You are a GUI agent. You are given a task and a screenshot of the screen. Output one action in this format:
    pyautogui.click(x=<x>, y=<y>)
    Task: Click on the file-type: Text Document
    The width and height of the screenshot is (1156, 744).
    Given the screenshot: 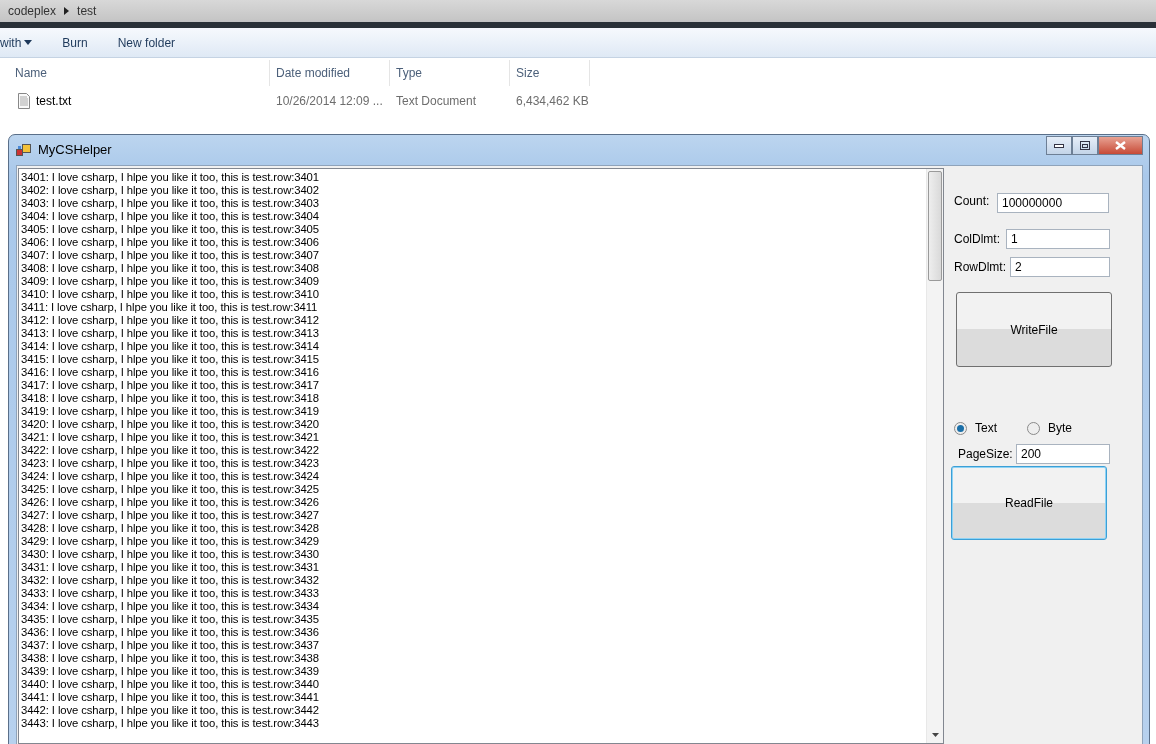 What is the action you would take?
    pyautogui.click(x=436, y=101)
    